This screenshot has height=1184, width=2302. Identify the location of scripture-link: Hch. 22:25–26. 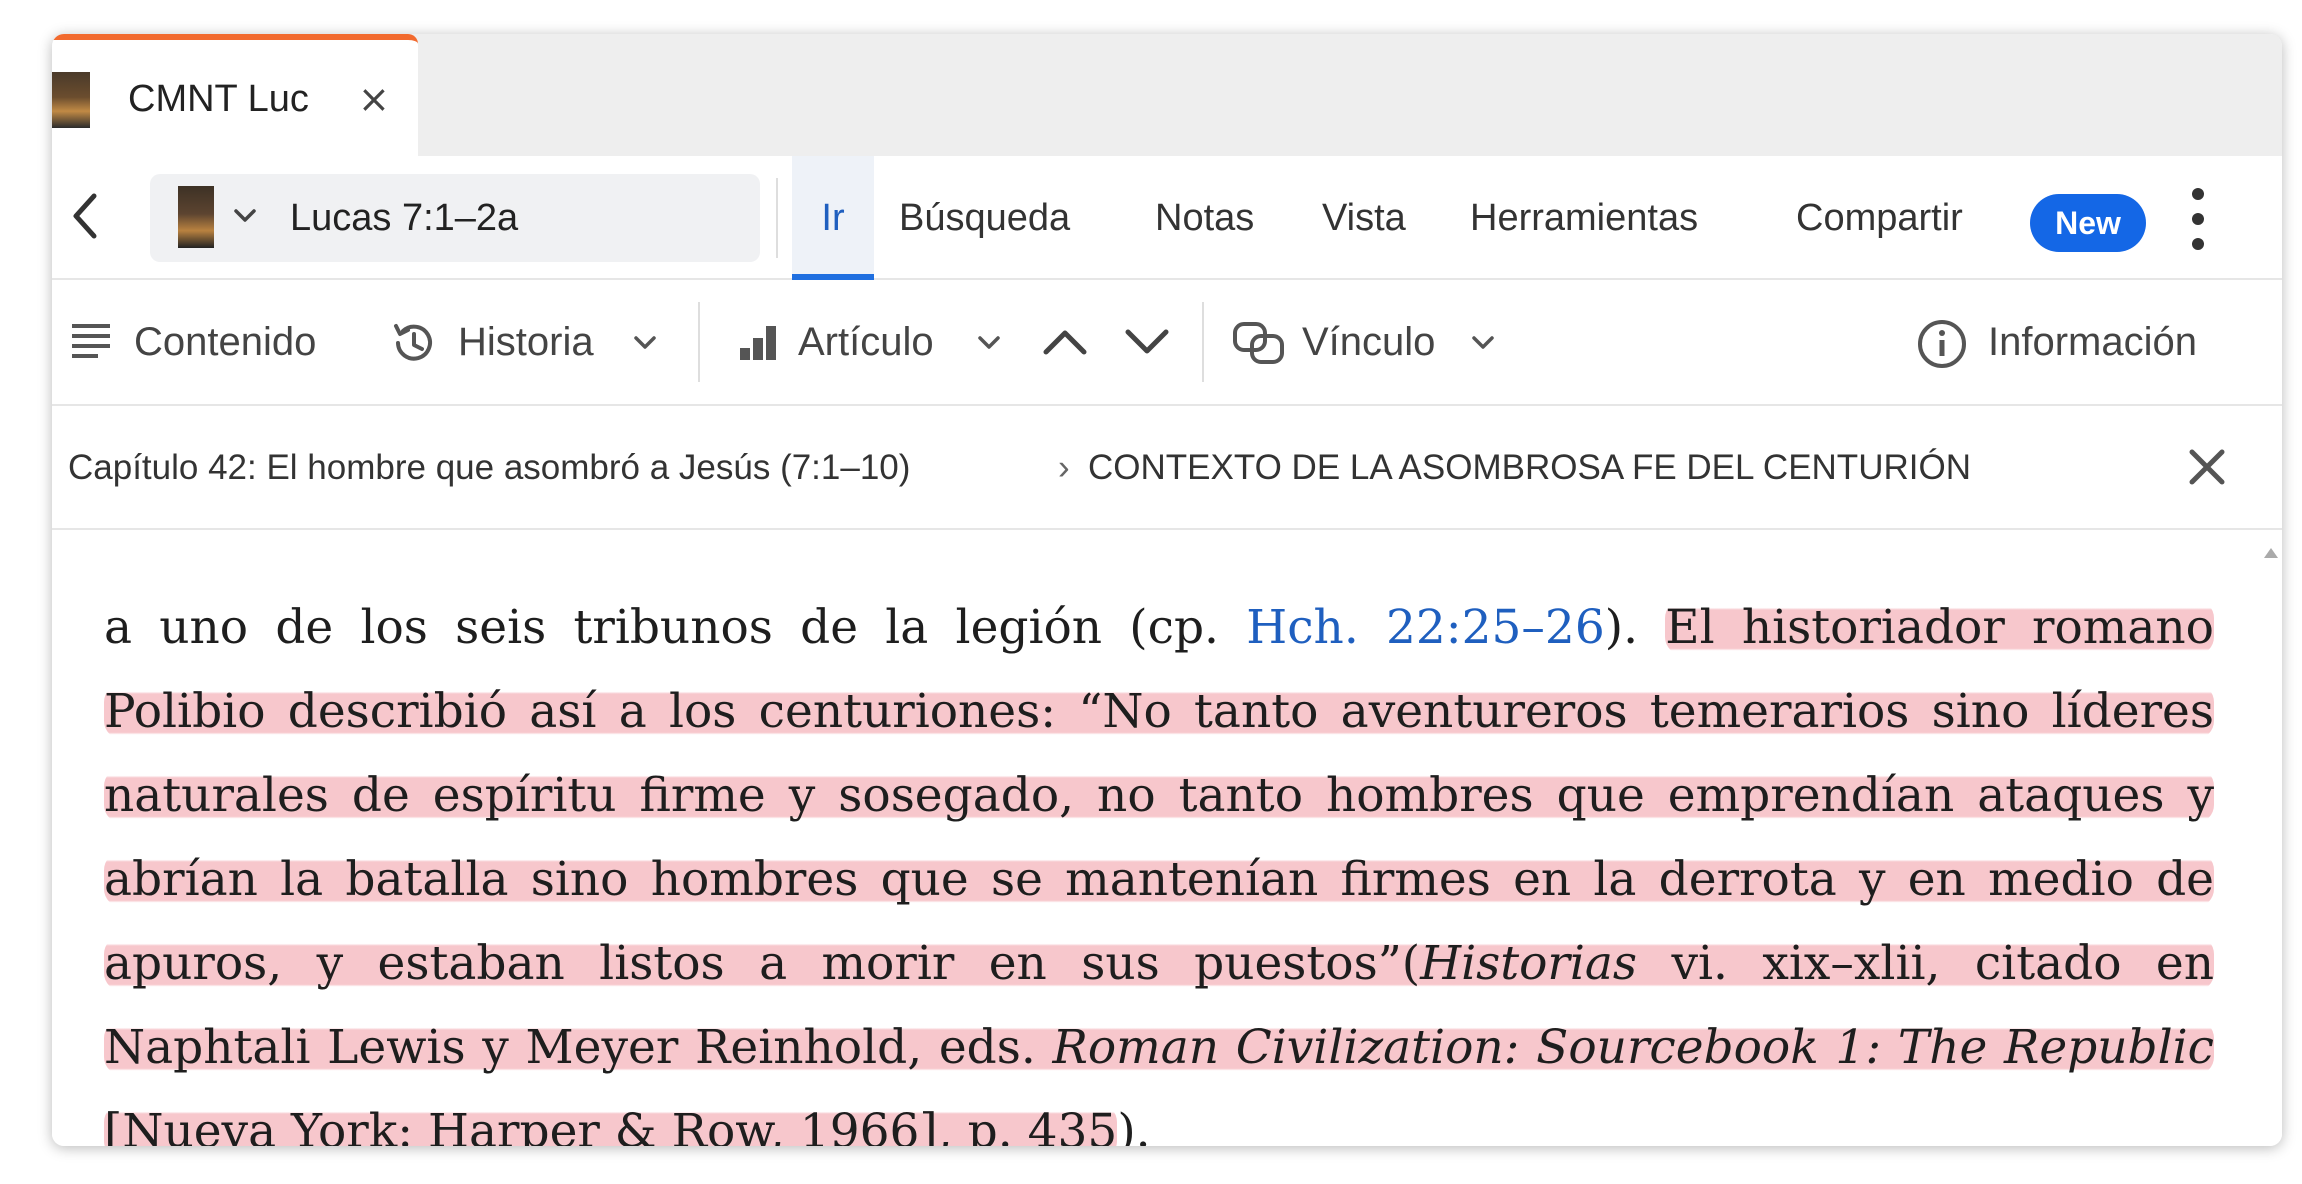
(1425, 627).